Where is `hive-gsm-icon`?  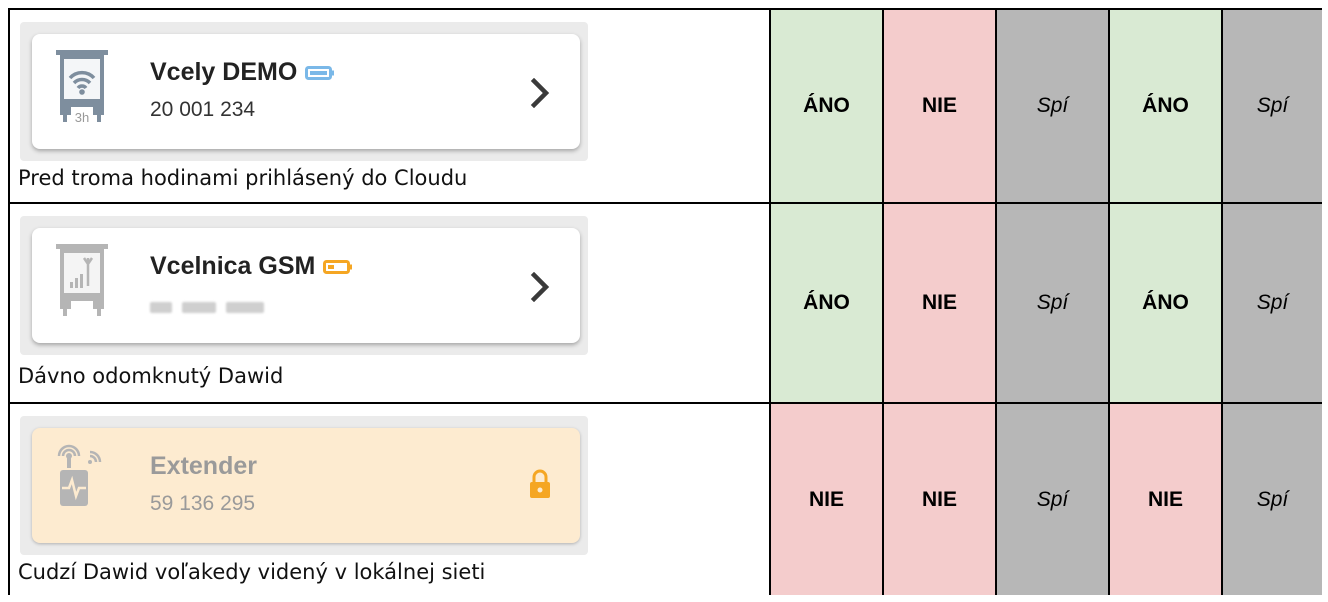 hive-gsm-icon is located at coordinates (82, 283).